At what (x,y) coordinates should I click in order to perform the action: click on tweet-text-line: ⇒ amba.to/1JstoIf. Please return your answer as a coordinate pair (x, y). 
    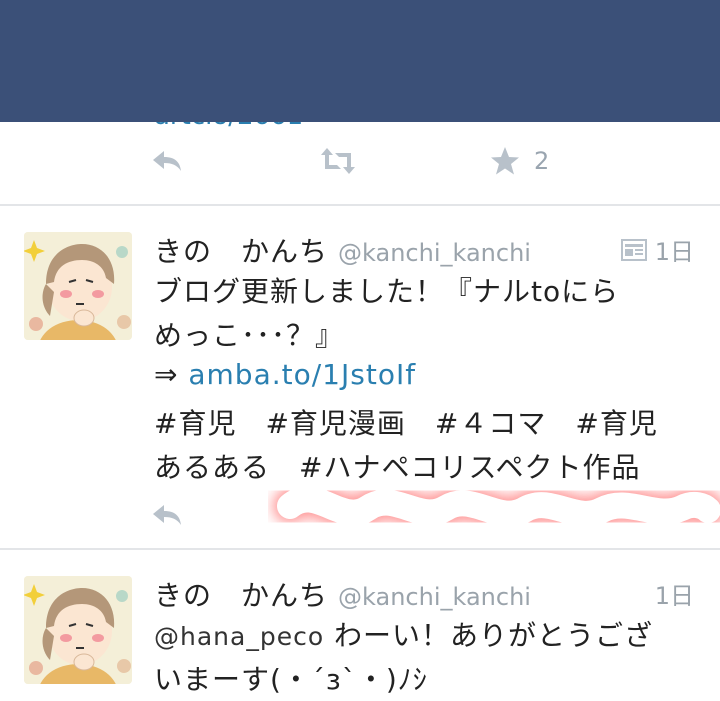
    Looking at the image, I should click on (285, 374).